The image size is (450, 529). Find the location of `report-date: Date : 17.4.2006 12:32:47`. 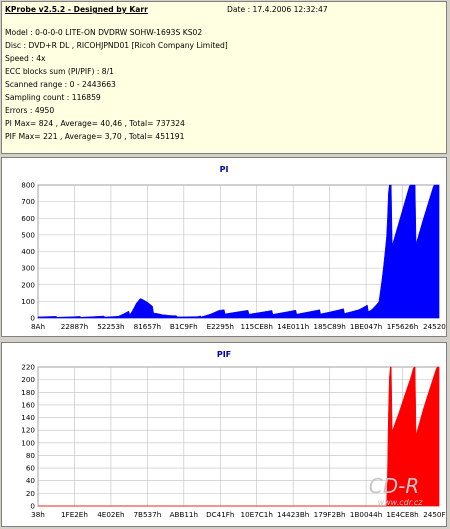

report-date: Date : 17.4.2006 12:32:47 is located at coordinates (277, 9).